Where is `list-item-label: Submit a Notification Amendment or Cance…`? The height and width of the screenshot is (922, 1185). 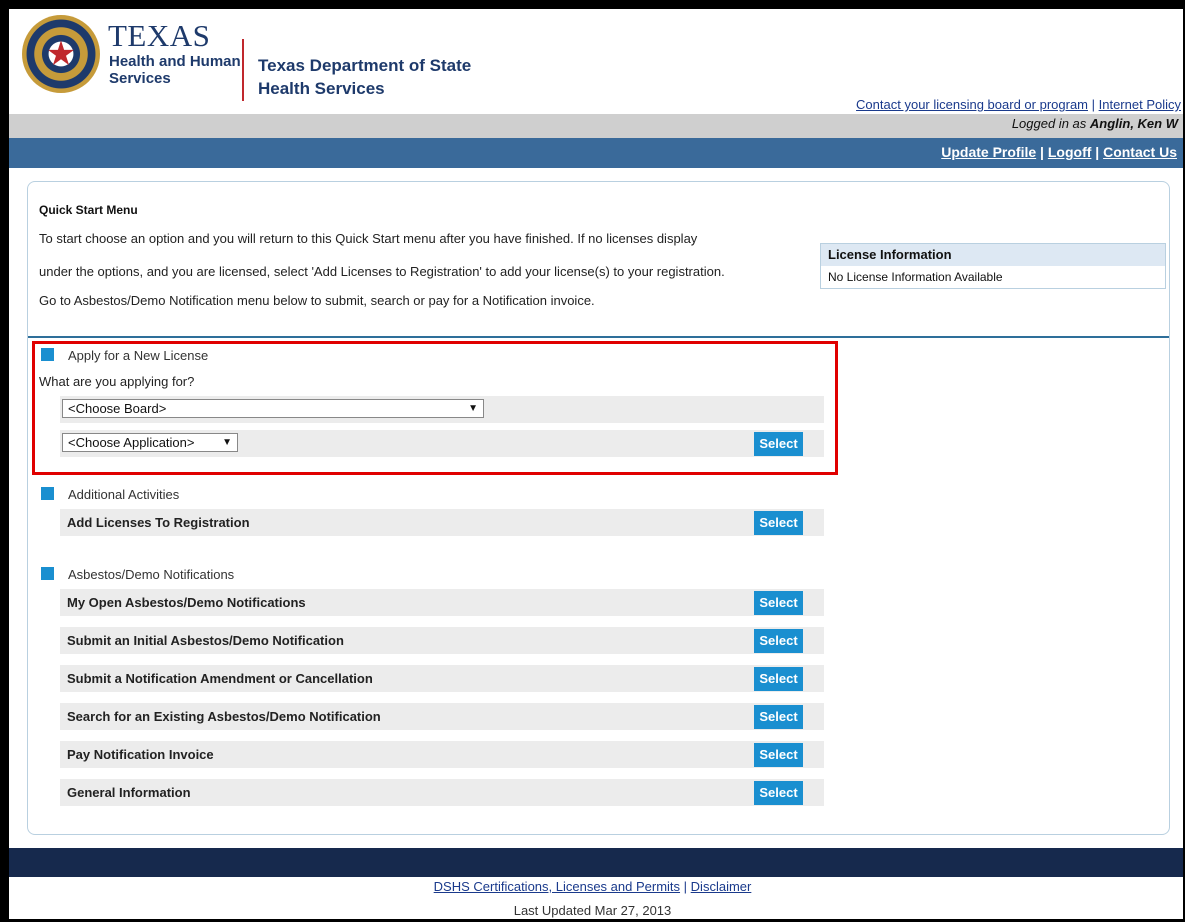
list-item-label: Submit a Notification Amendment or Cance… is located at coordinates (220, 678).